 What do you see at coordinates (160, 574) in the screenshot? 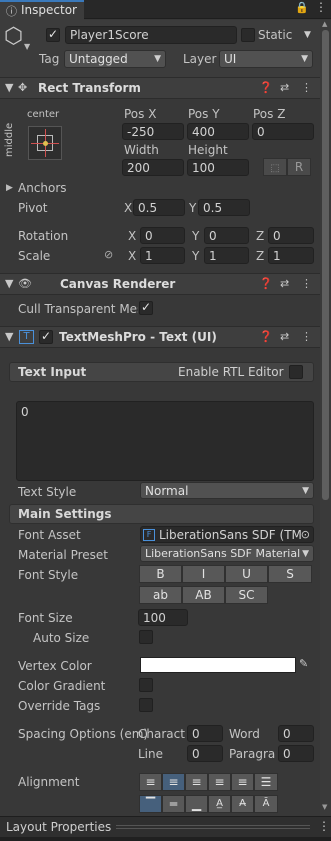
I see `style-bold-button: B` at bounding box center [160, 574].